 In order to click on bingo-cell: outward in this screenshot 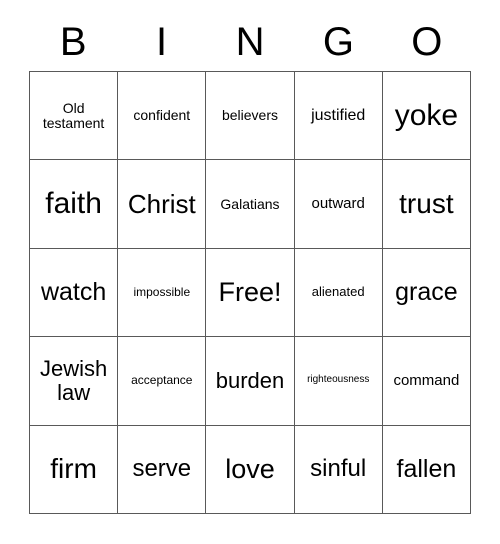, I will do `click(338, 204)`.